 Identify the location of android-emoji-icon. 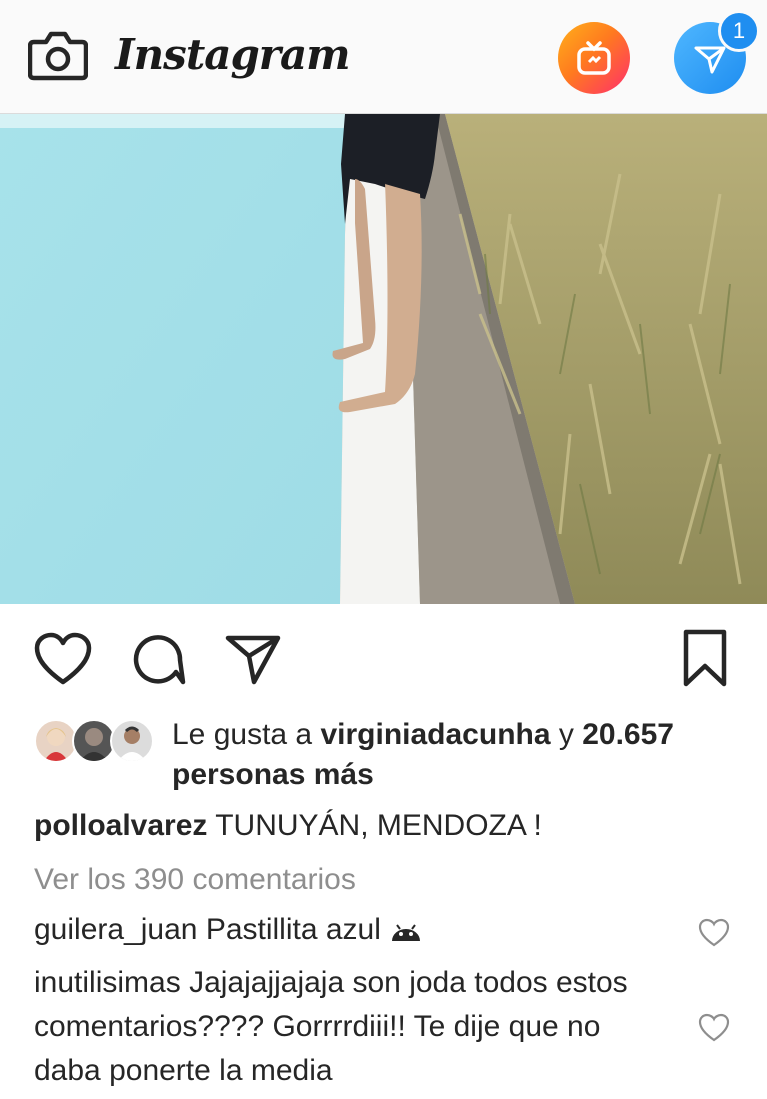
(406, 933).